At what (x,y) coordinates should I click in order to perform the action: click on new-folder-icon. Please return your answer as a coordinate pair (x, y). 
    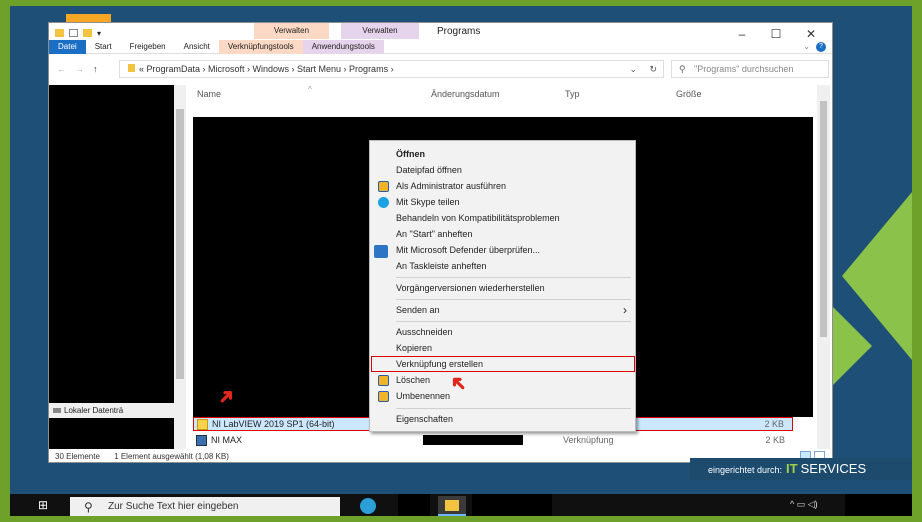
    Looking at the image, I should click on (87, 33).